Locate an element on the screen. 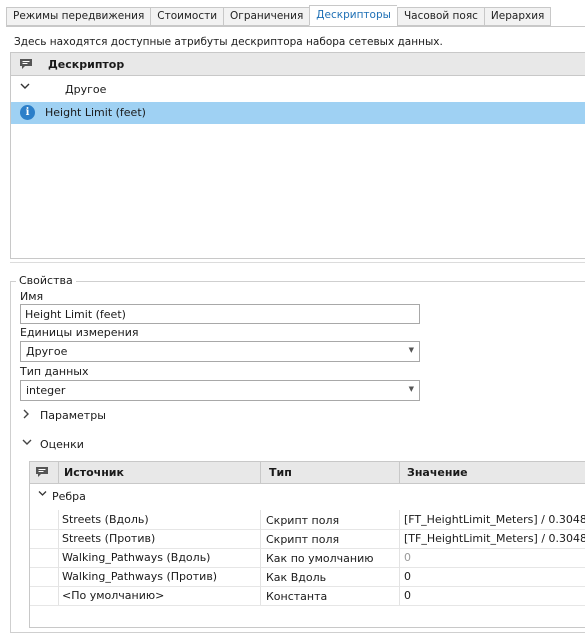 This screenshot has height=633, width=585. table-row: Walking_Pathways (Против) Как Вдоль 0 is located at coordinates (307, 577).